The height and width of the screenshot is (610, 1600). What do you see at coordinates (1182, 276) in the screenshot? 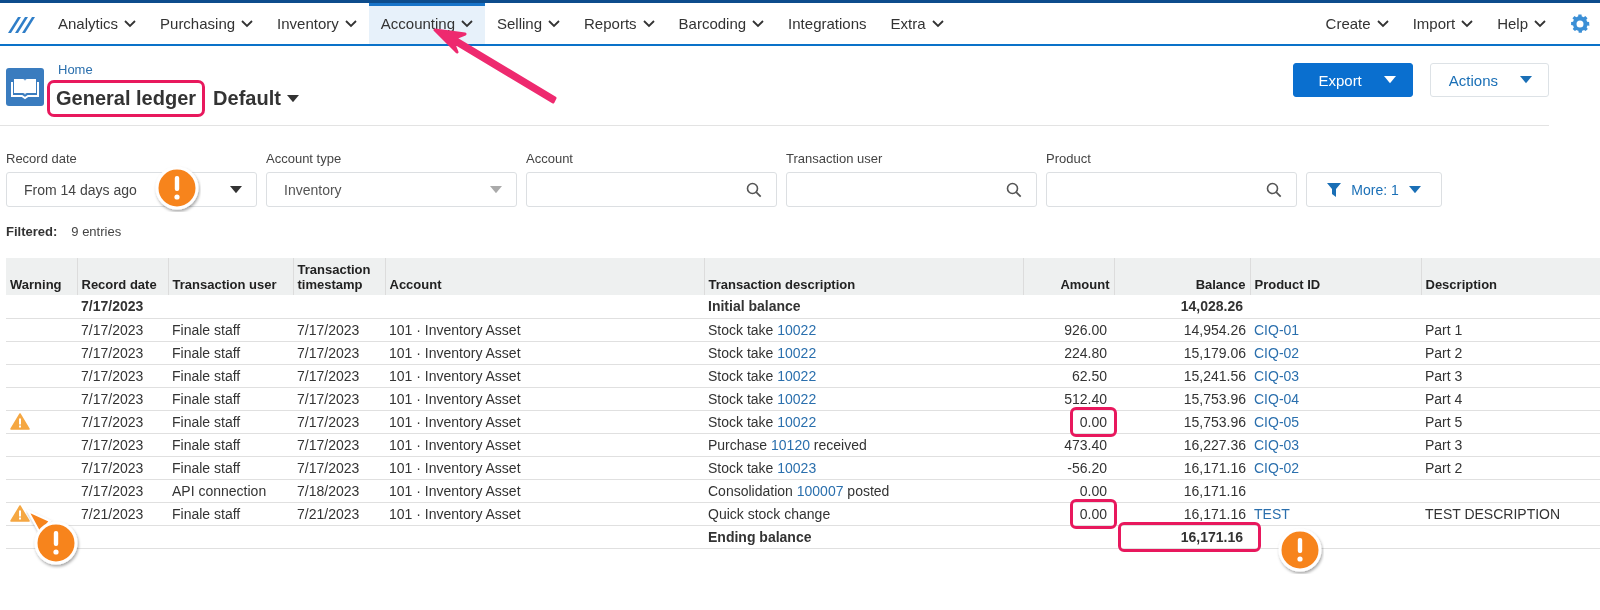
I see `column-header: Balance` at bounding box center [1182, 276].